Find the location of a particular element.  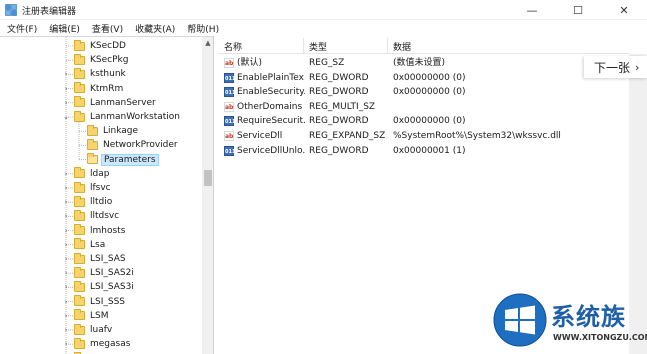

watermark-url: WWW.XITONGZU.COM is located at coordinates (600, 337).